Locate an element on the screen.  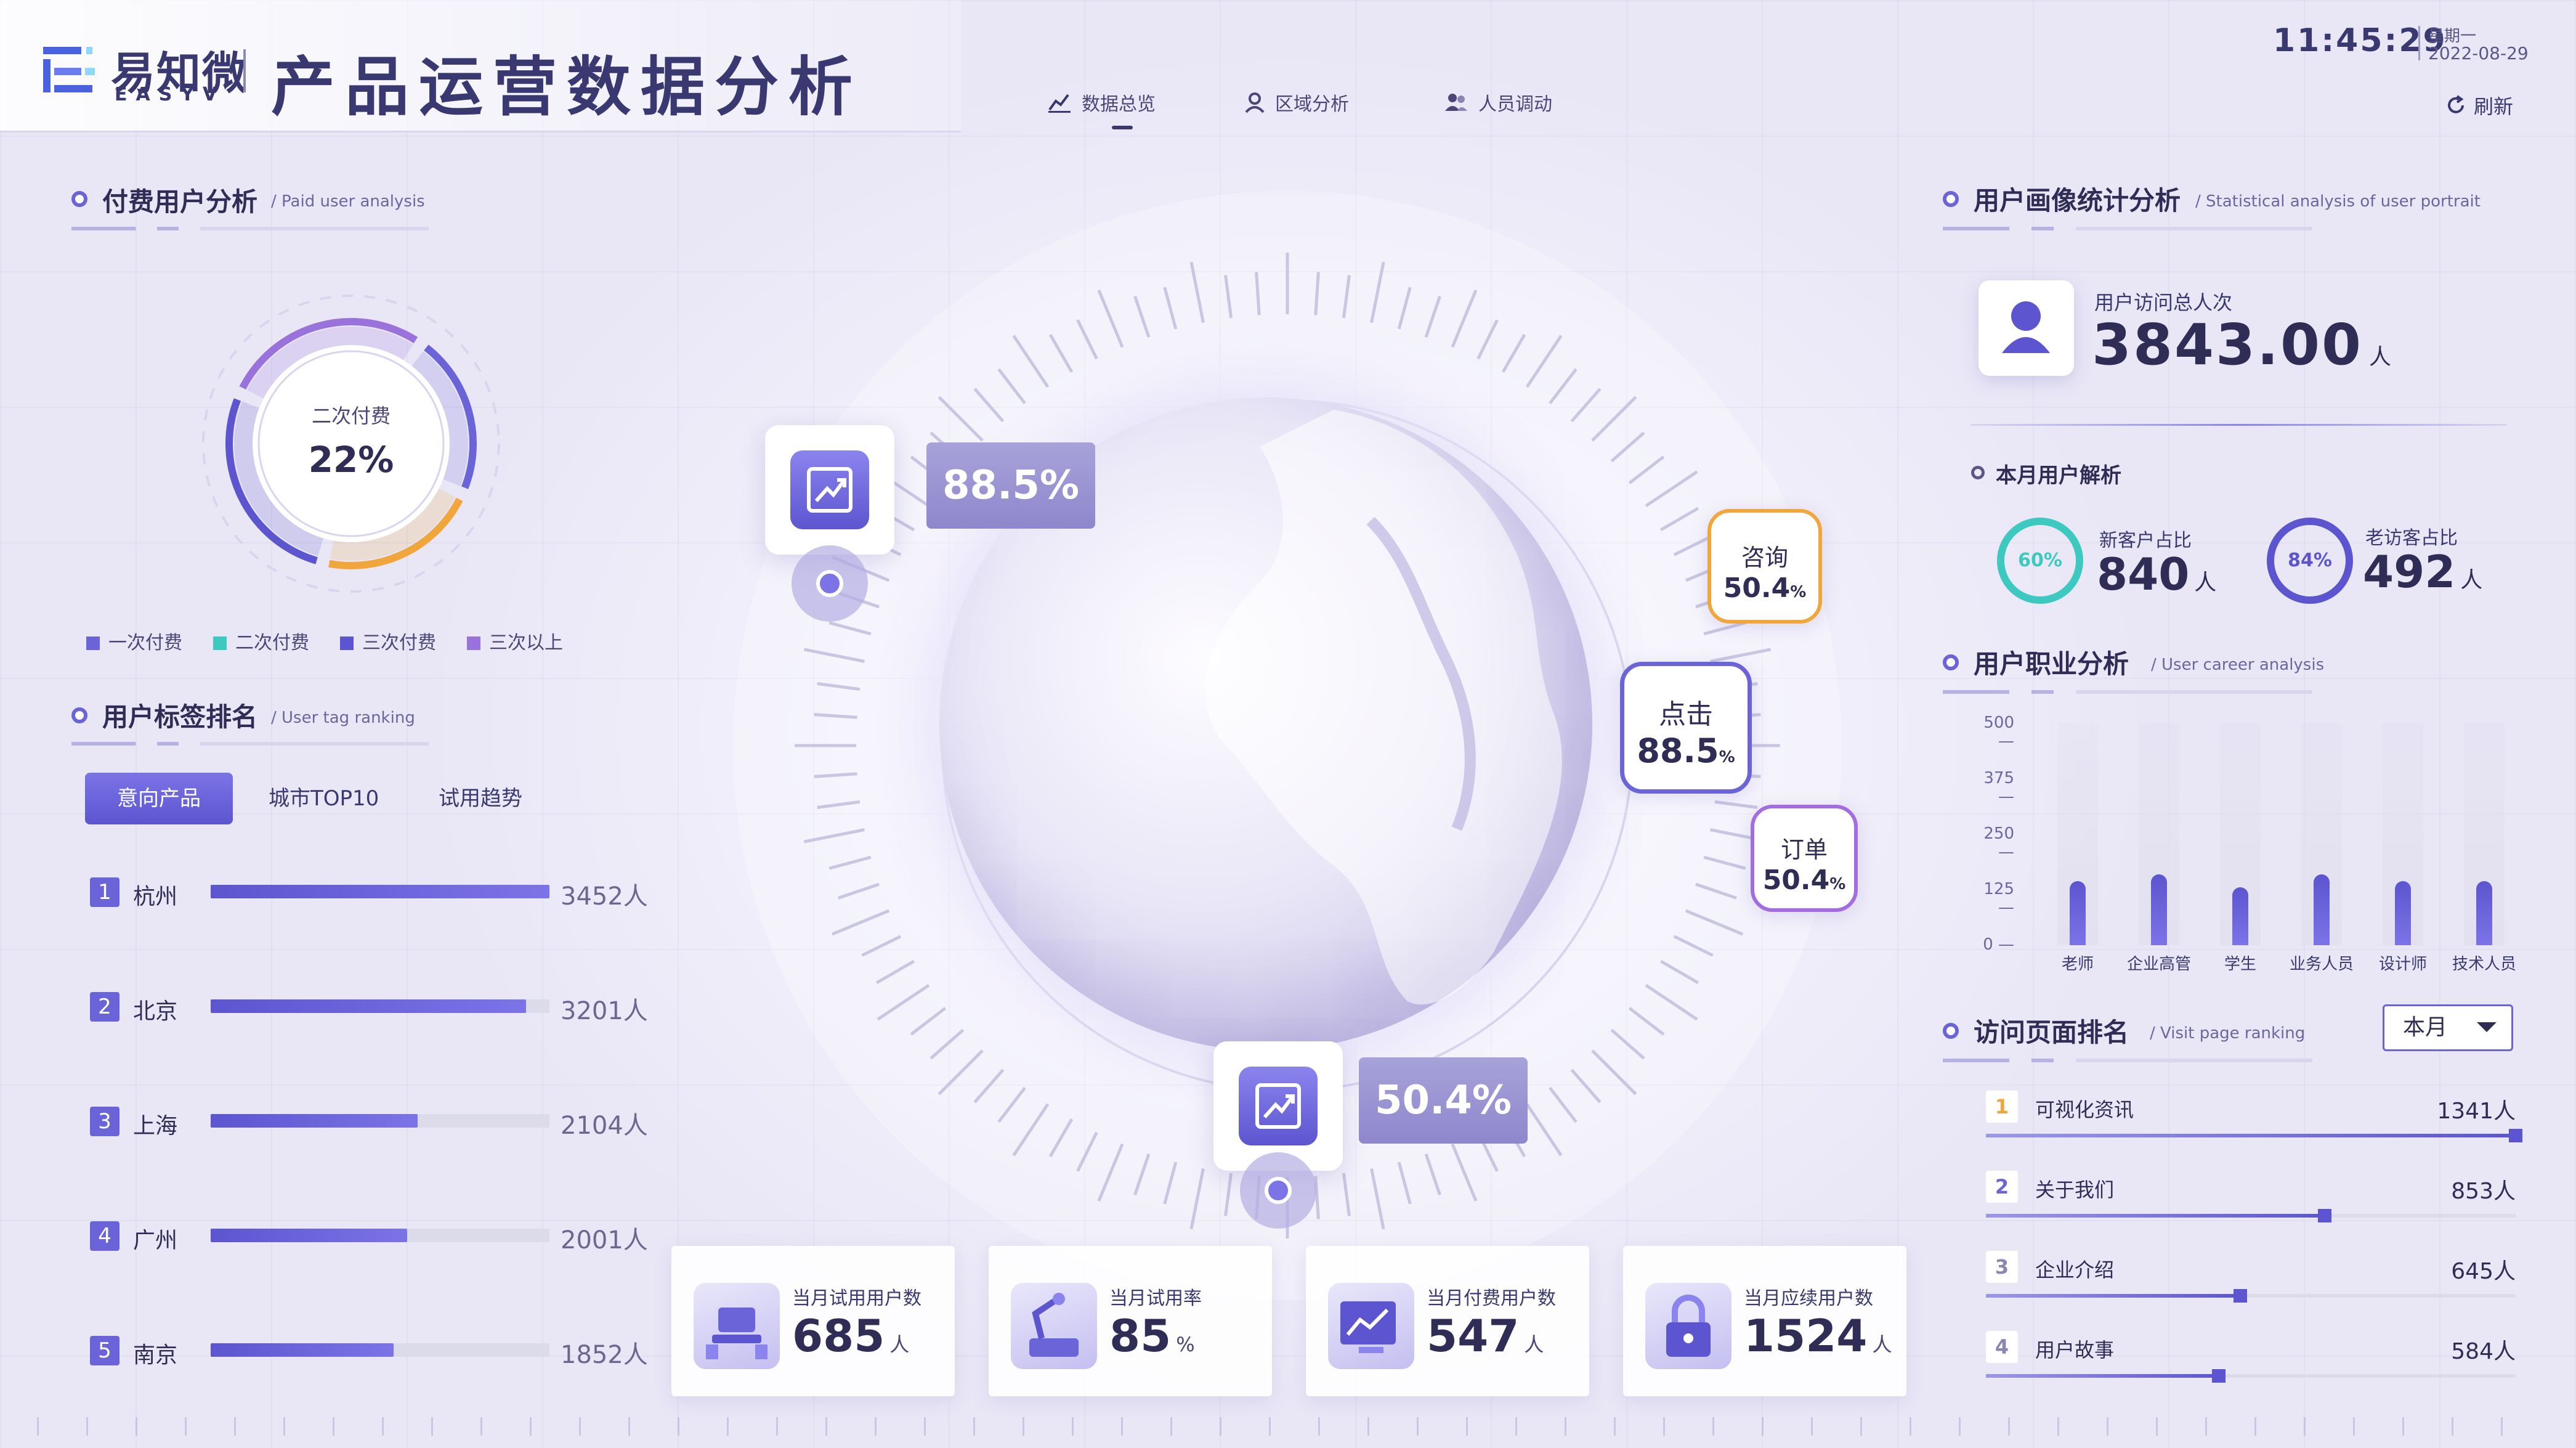
list-item: 2 关于我们 853人 is located at coordinates (2251, 1198).